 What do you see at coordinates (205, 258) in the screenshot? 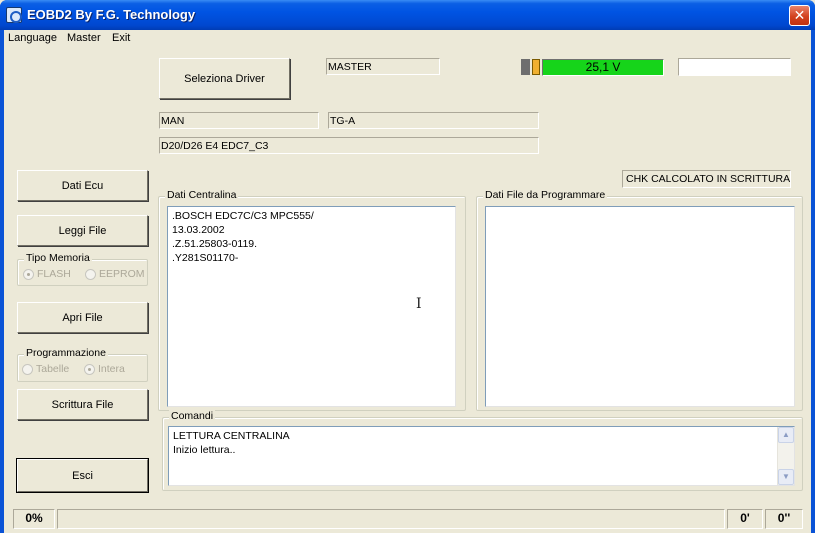
I see `centralina-line: .Y281S01170-` at bounding box center [205, 258].